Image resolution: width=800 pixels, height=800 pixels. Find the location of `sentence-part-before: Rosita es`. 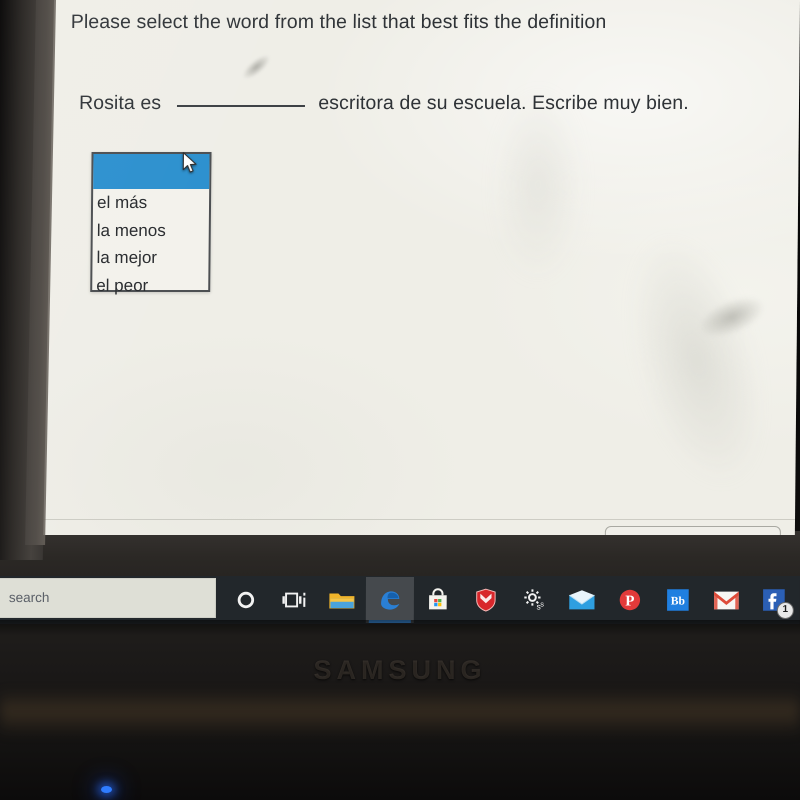

sentence-part-before: Rosita es is located at coordinates (120, 103).